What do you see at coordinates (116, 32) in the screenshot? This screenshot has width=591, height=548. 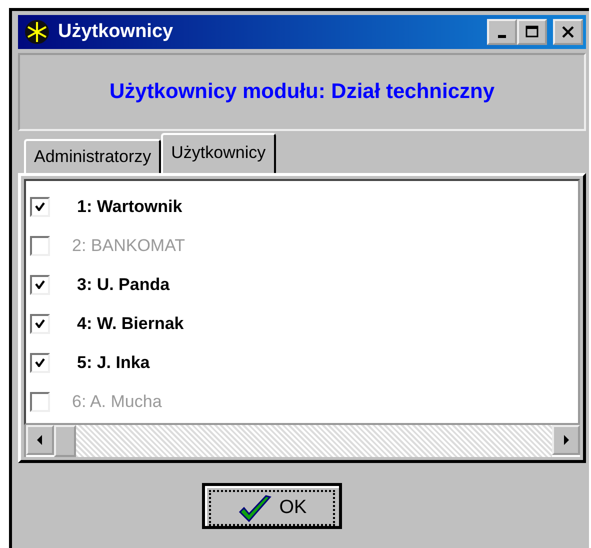 I see `window-title: Użytkownicy` at bounding box center [116, 32].